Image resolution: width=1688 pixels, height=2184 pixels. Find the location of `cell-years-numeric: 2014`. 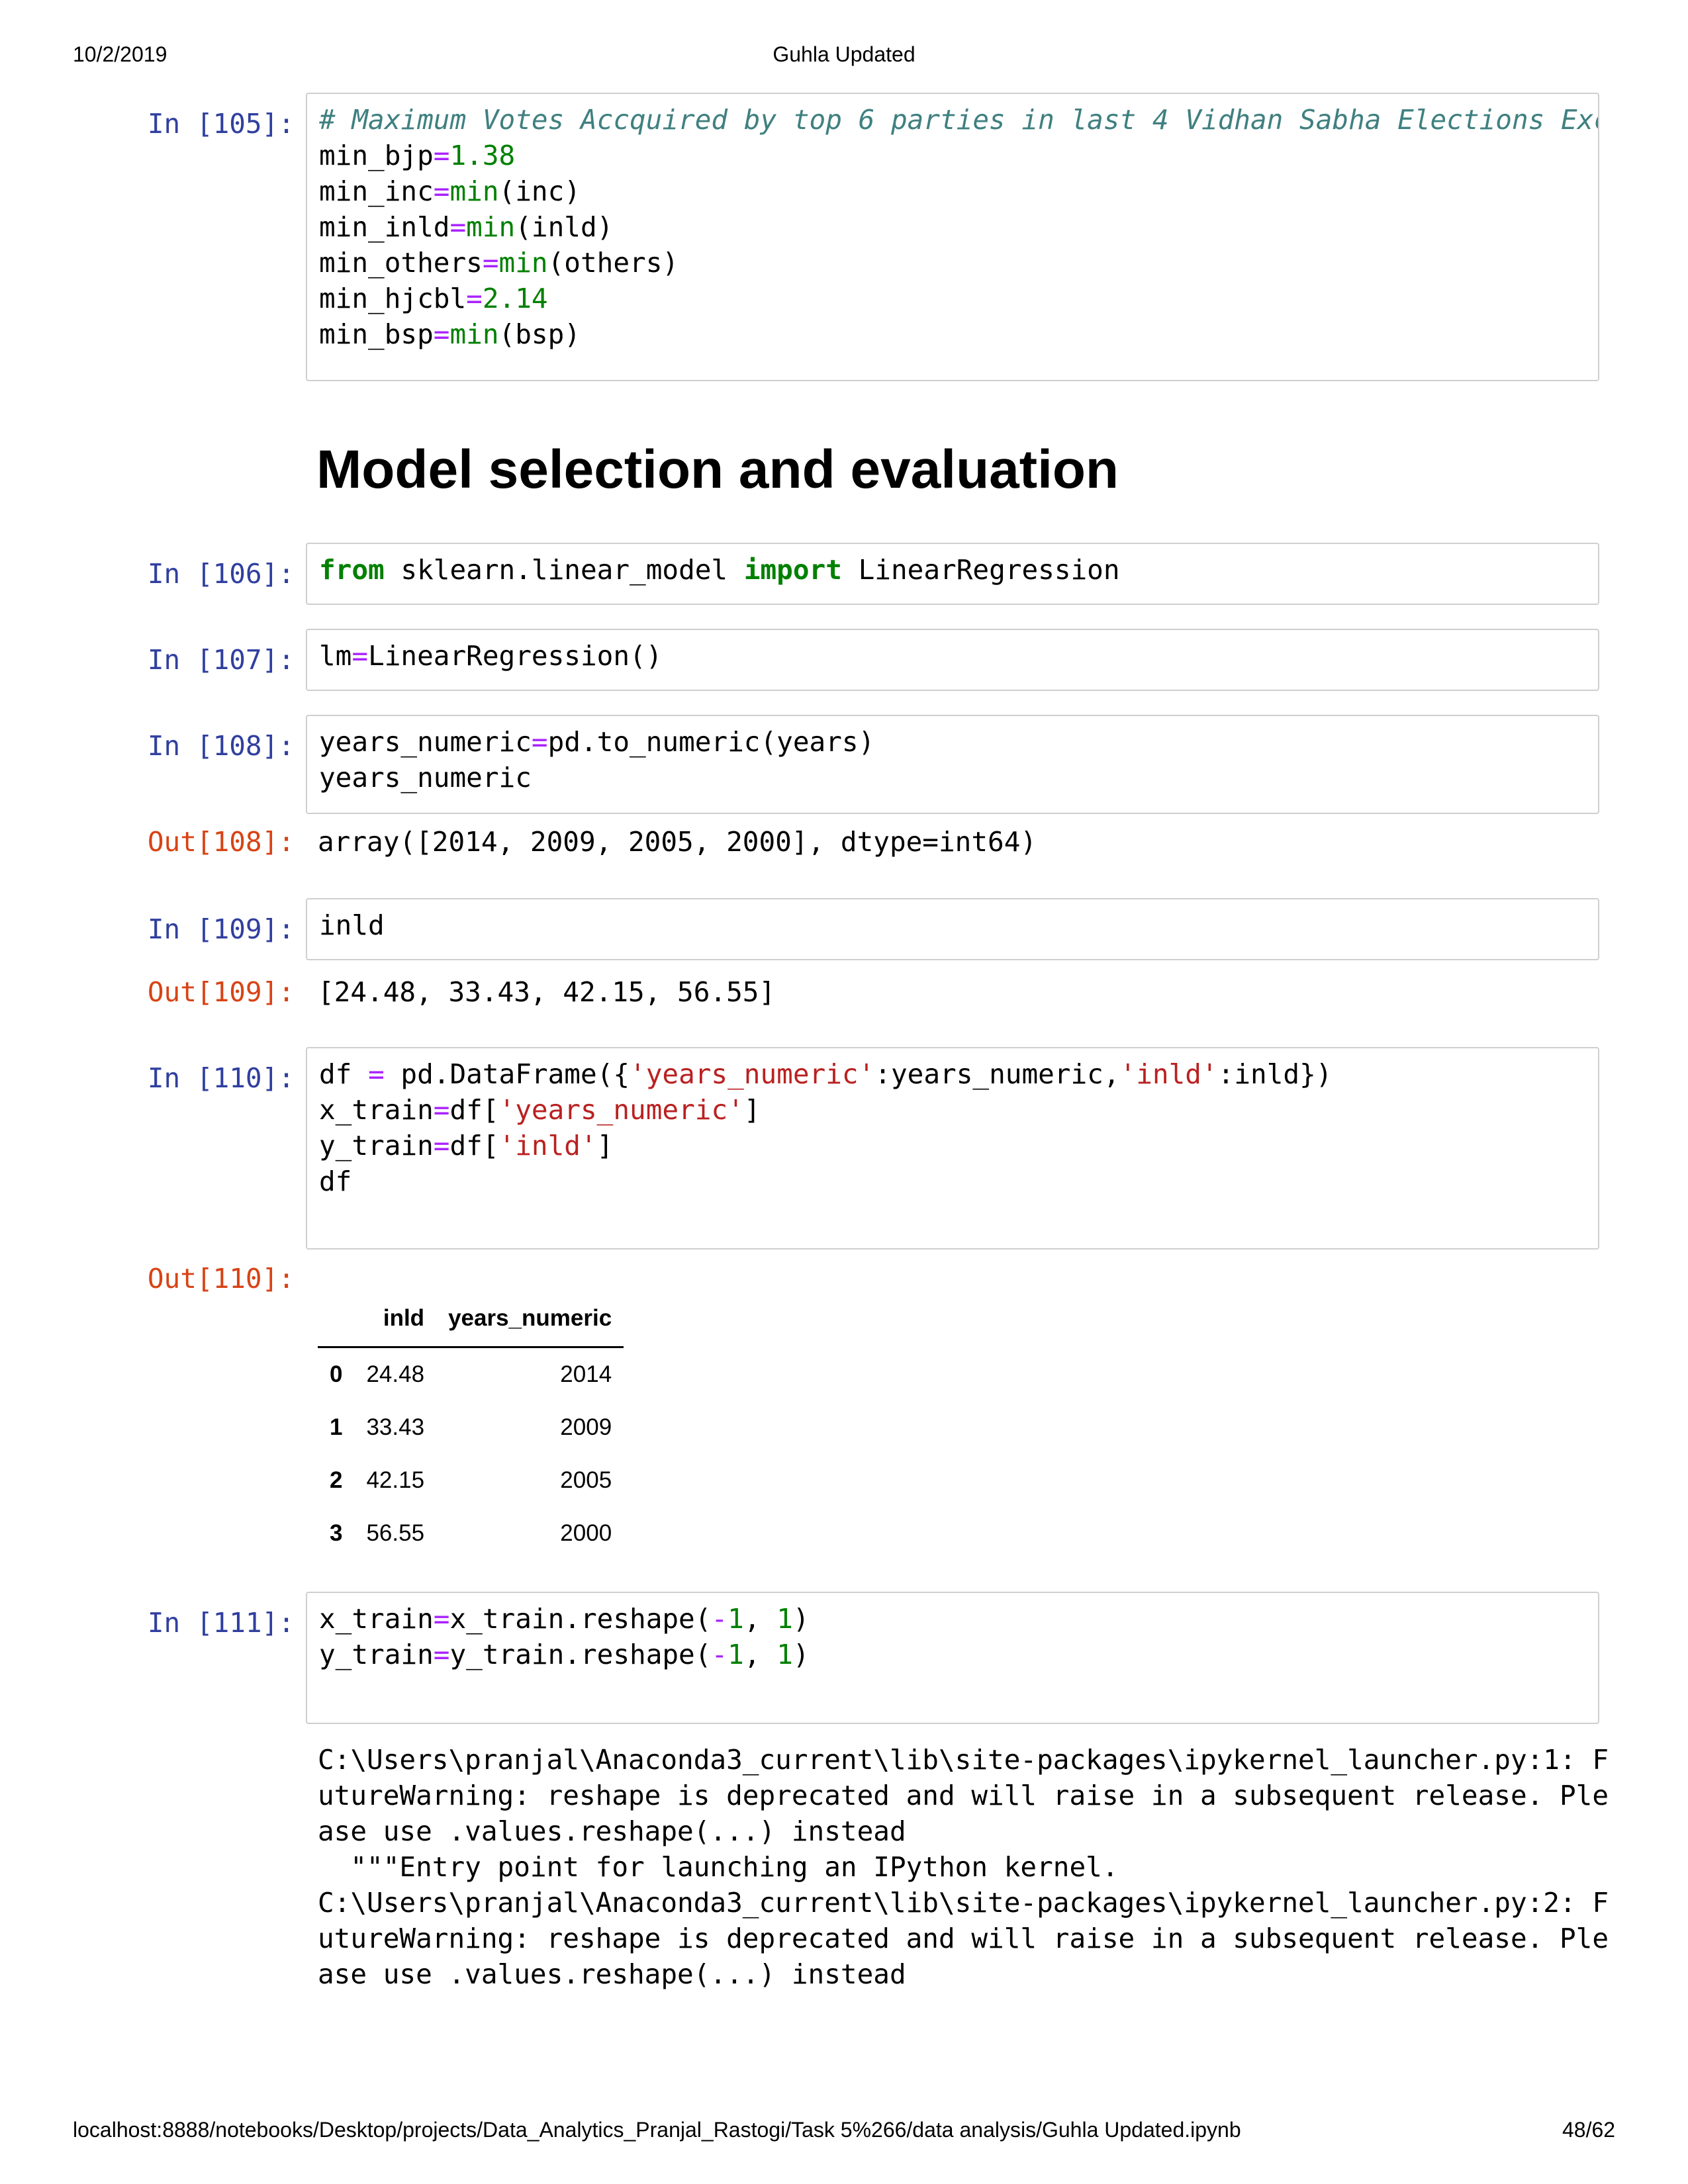

cell-years-numeric: 2014 is located at coordinates (586, 1374).